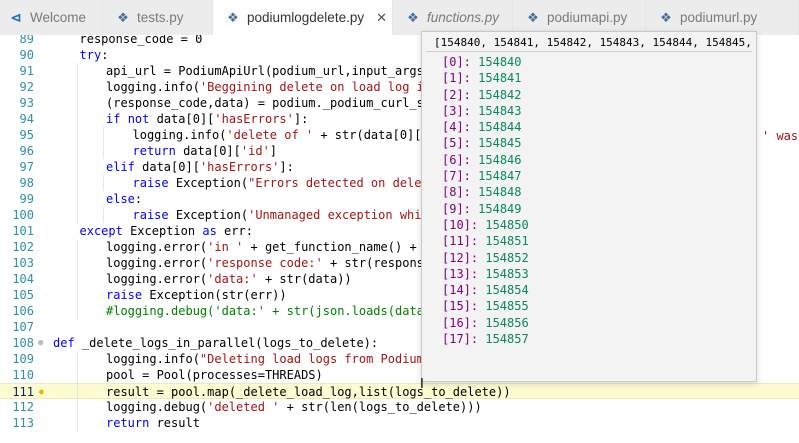 This screenshot has height=443, width=799. Describe the element at coordinates (254, 119) in the screenshot. I see `code-token: 'hasErrors'` at that location.